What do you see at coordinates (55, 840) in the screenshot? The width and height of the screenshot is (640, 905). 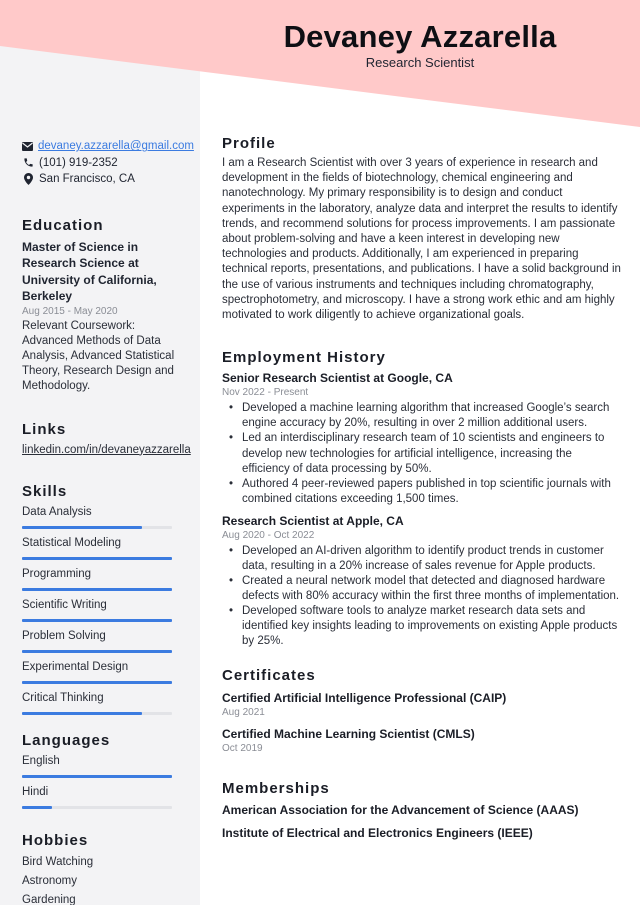 I see `hobbies-heading: Hobbies` at bounding box center [55, 840].